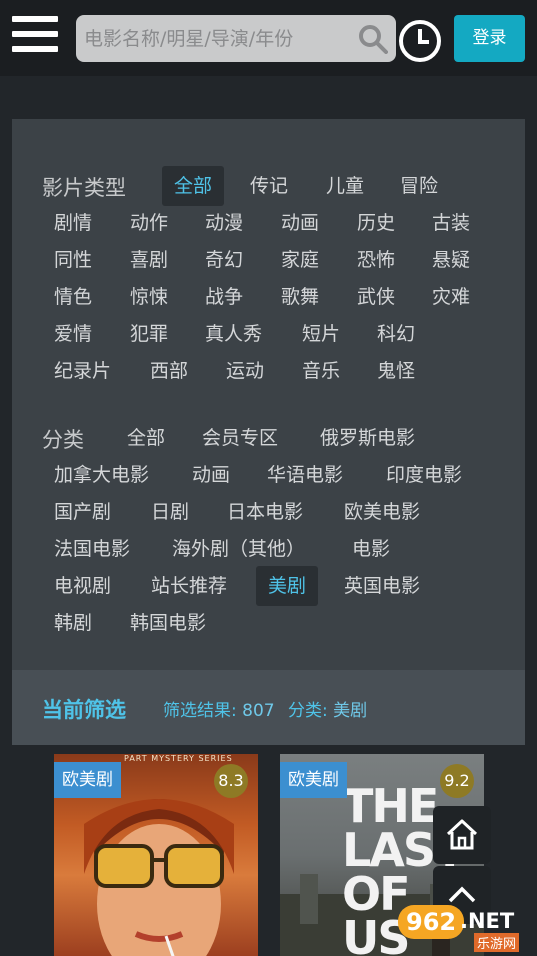 Image resolution: width=537 pixels, height=956 pixels. I want to click on top-header: 登录, so click(268, 38).